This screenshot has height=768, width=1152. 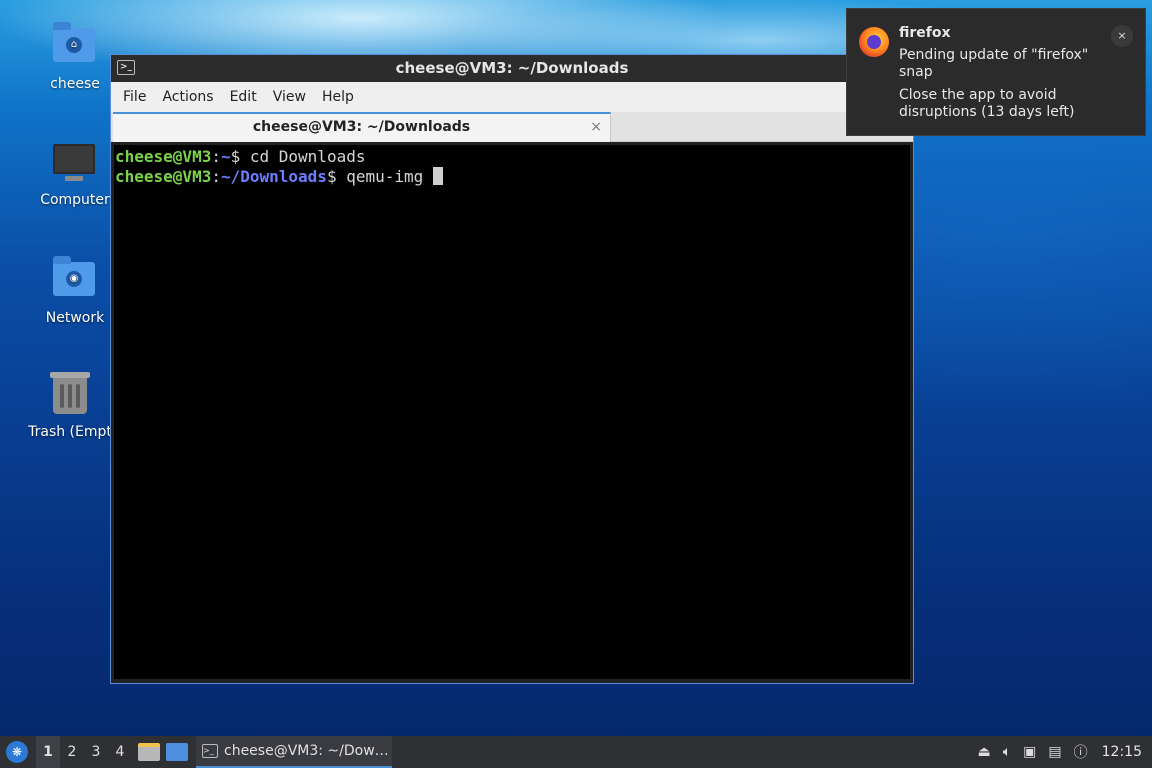 I want to click on network-icon: ▣, so click(x=1029, y=752).